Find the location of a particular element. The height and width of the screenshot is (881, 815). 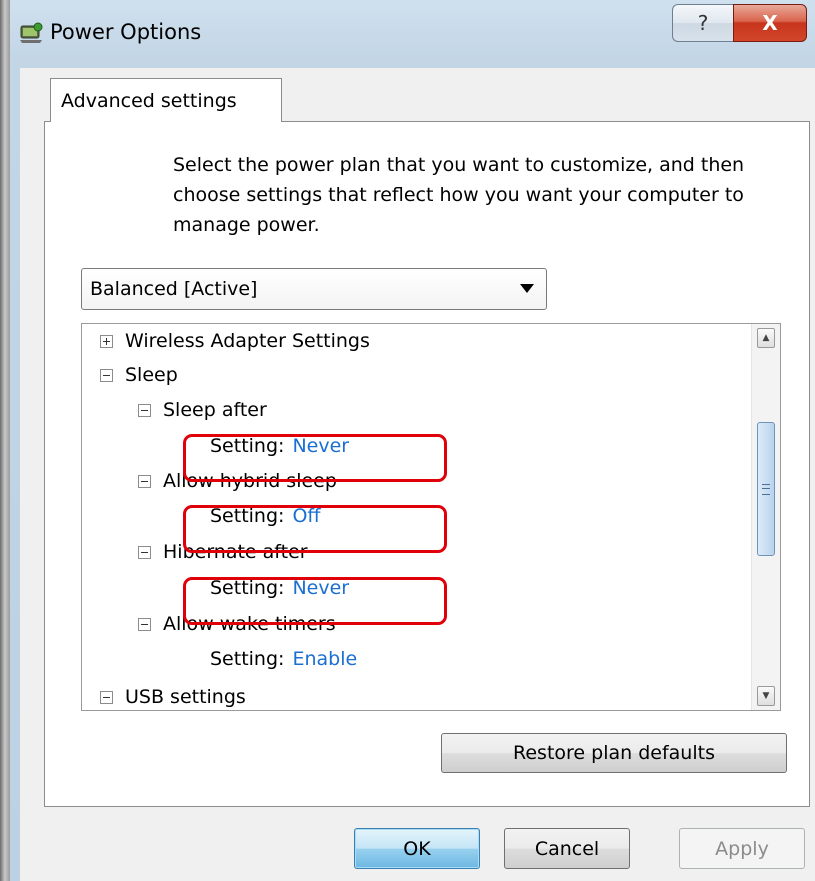

tree-item-label: Allow hybrid sleep is located at coordinates (250, 481).